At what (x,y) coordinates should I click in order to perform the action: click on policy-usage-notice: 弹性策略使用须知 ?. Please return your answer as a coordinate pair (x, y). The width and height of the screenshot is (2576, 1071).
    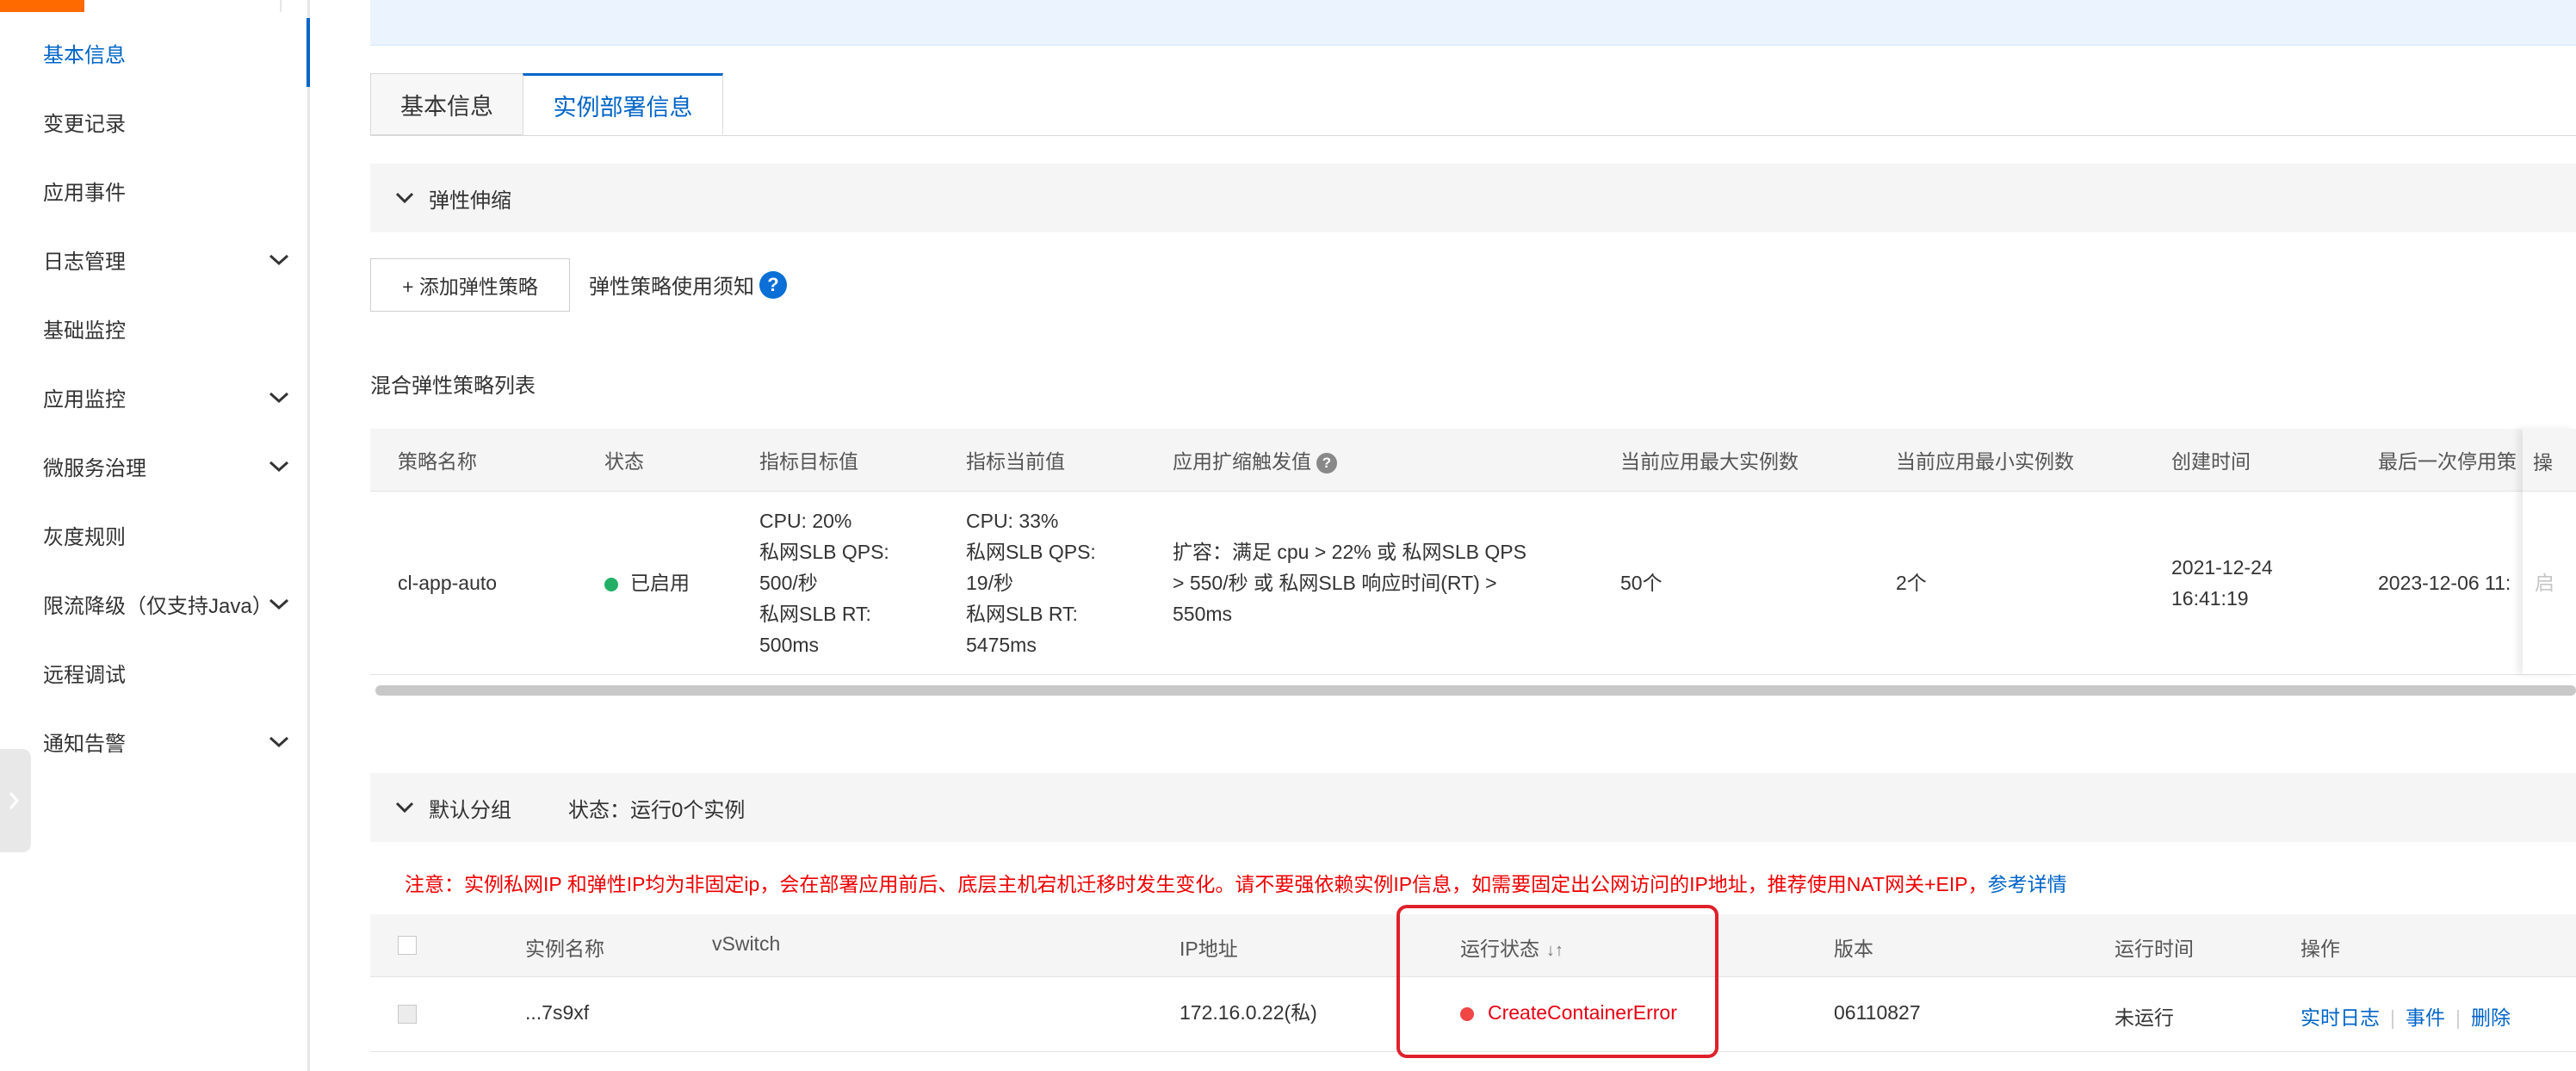
    Looking at the image, I should click on (688, 284).